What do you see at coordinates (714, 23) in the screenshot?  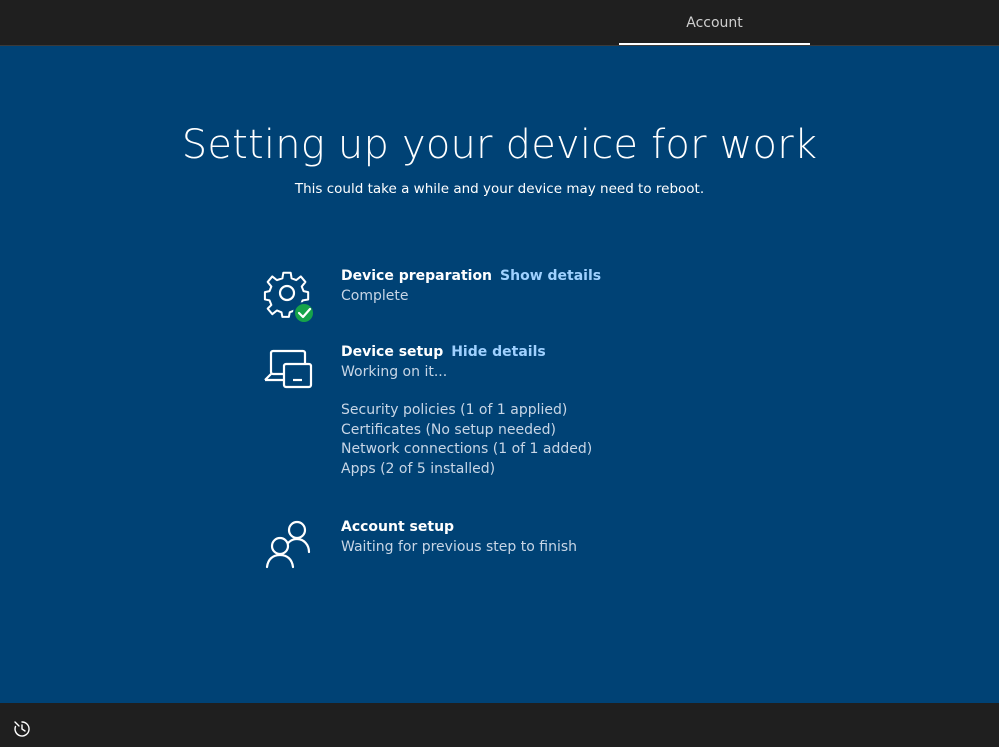 I see `tab-account: Account` at bounding box center [714, 23].